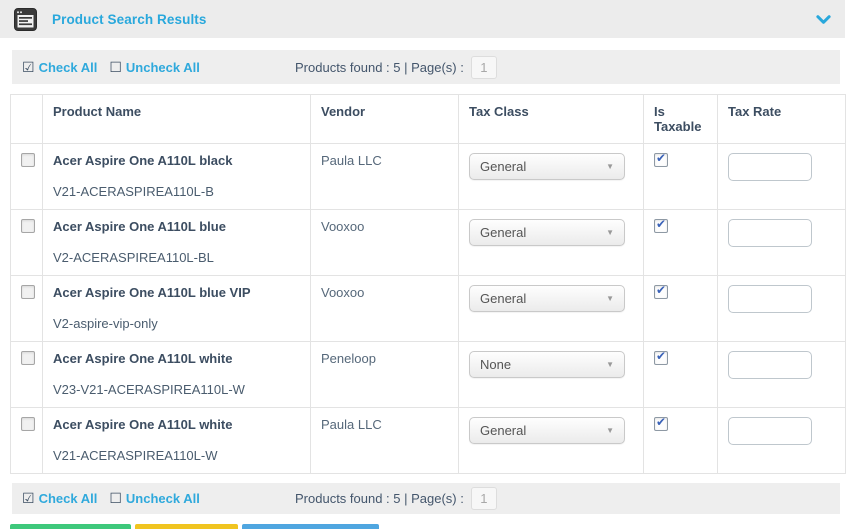 This screenshot has height=529, width=852. What do you see at coordinates (133, 191) in the screenshot?
I see `product-model: V21-ACERASPIREA110L-B` at bounding box center [133, 191].